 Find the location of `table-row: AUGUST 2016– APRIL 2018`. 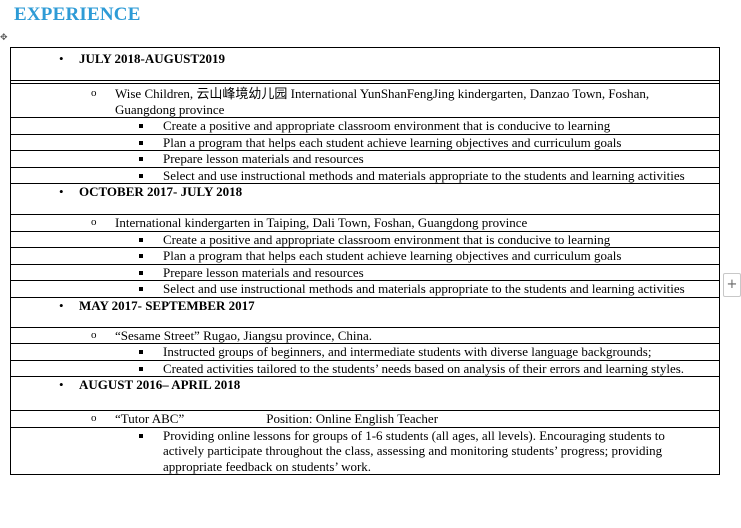

table-row: AUGUST 2016– APRIL 2018 is located at coordinates (365, 393).